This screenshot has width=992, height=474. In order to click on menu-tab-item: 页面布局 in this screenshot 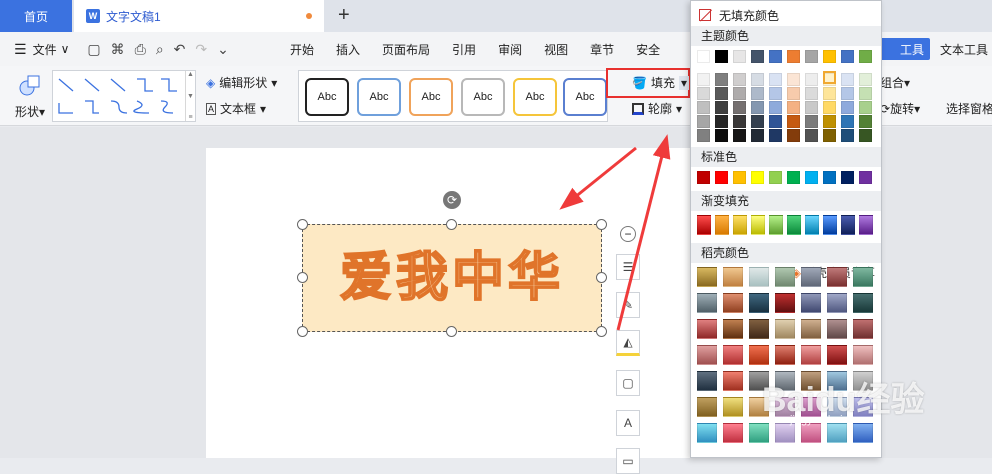, I will do `click(406, 49)`.